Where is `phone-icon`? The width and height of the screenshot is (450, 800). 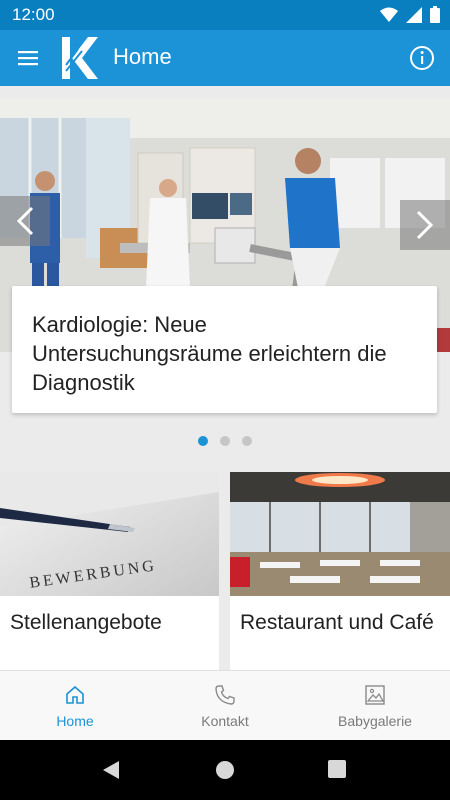 phone-icon is located at coordinates (225, 695).